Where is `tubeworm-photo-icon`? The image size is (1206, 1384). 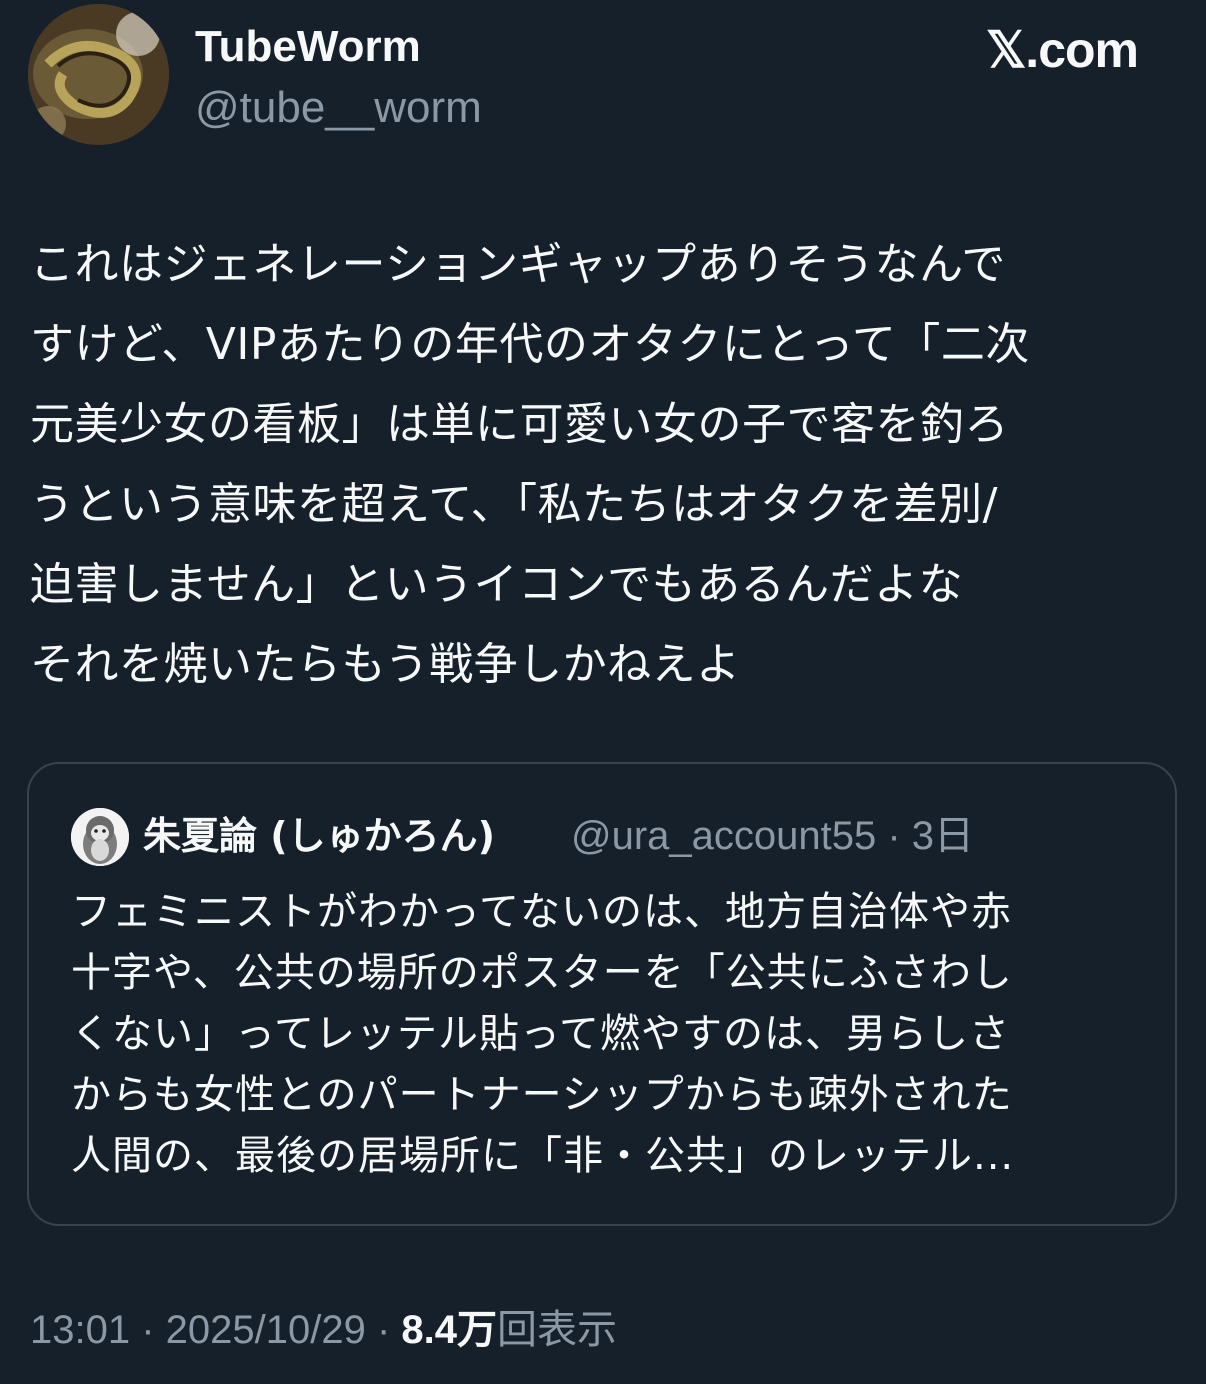
tubeworm-photo-icon is located at coordinates (98, 74).